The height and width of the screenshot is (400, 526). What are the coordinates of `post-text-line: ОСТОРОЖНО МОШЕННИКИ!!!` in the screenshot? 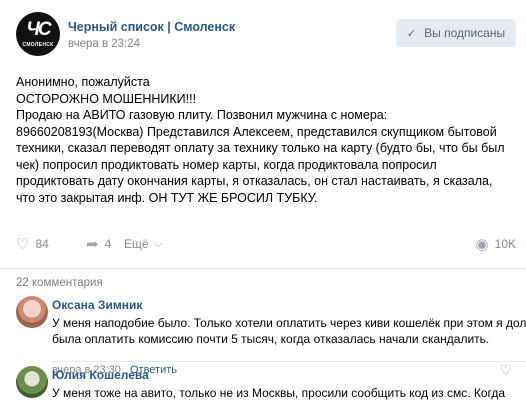 It's located at (106, 98).